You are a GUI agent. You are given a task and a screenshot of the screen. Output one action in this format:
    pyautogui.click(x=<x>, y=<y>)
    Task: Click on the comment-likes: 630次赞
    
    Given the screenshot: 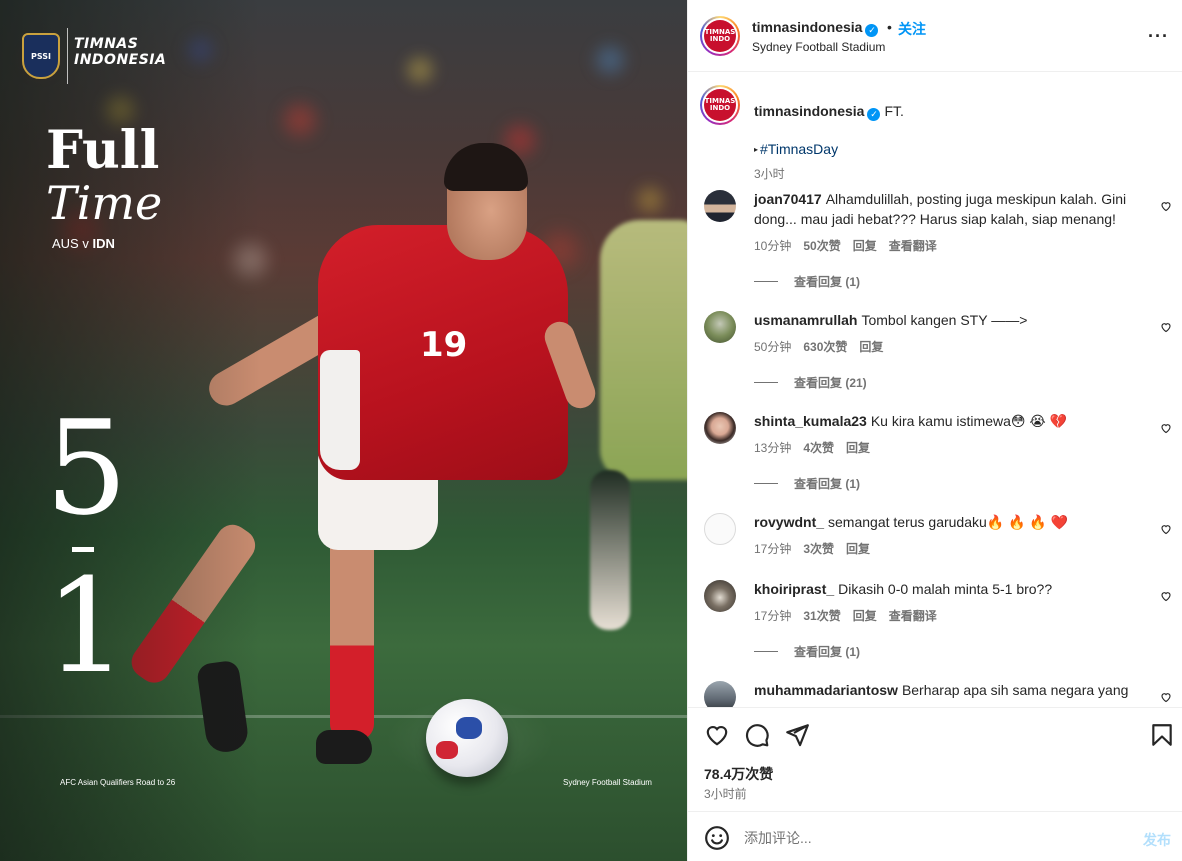 What is the action you would take?
    pyautogui.click(x=825, y=347)
    